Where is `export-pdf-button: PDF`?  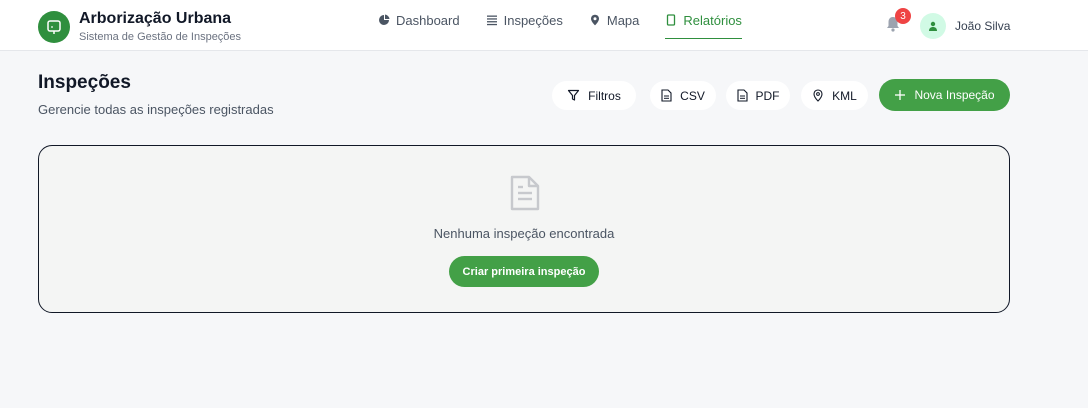 export-pdf-button: PDF is located at coordinates (758, 95).